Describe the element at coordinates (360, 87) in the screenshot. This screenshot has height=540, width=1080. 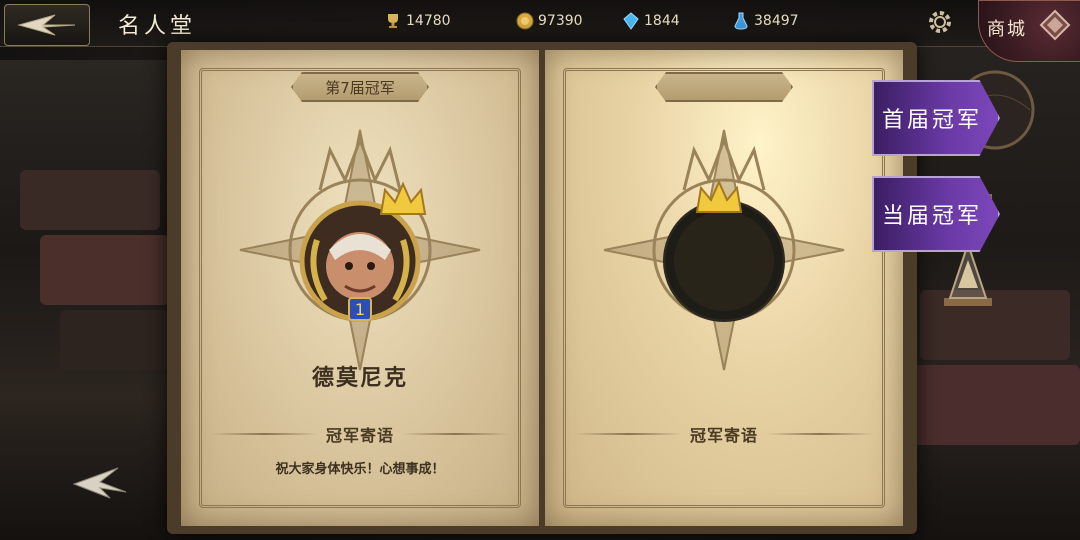
I see `season-banner: 第7届冠军` at that location.